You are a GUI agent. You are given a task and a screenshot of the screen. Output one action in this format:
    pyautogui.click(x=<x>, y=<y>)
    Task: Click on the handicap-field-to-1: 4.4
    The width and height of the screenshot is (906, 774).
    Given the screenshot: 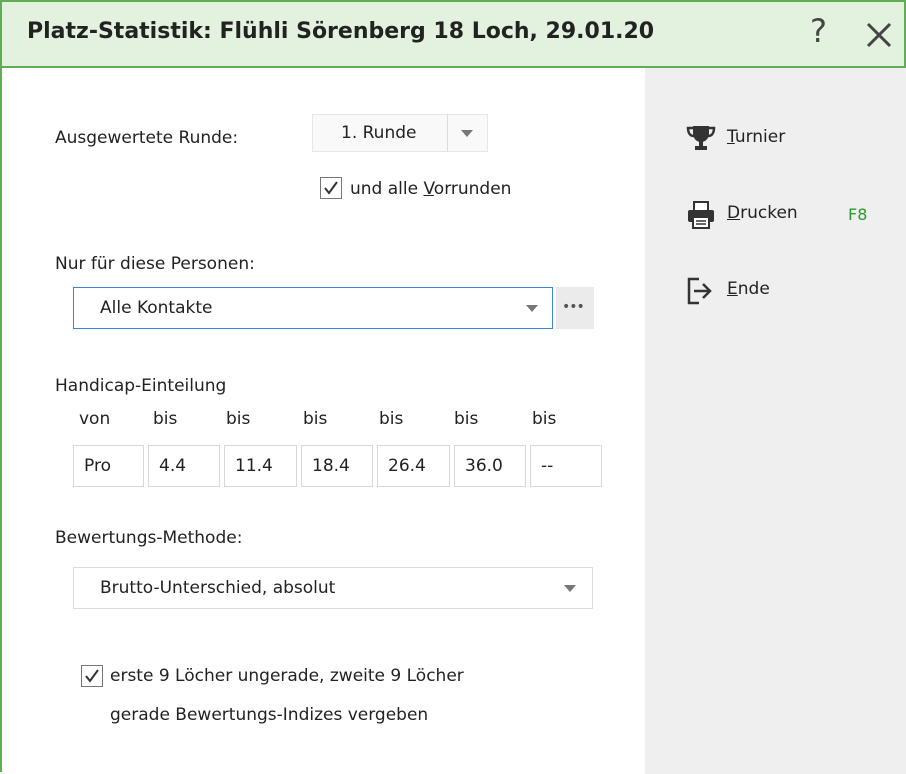 What is the action you would take?
    pyautogui.click(x=184, y=466)
    